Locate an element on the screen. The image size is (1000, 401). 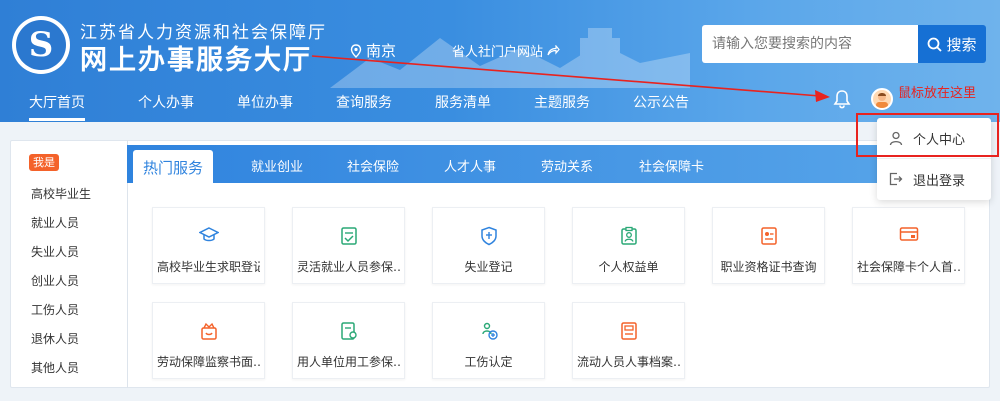
clipboard-person-icon is located at coordinates (628, 235).